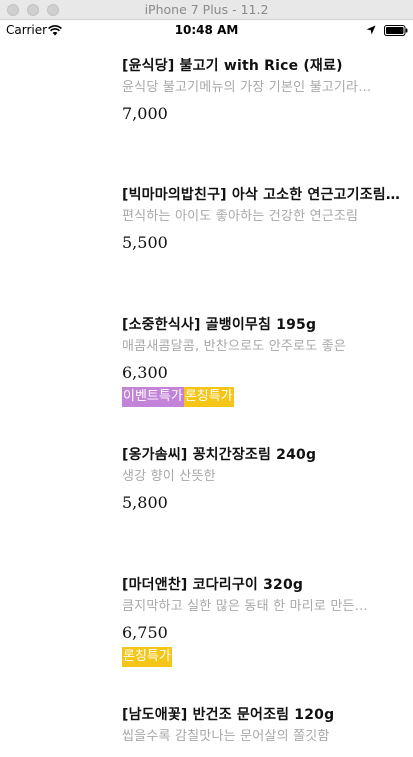  I want to click on product-description: 생강 향이 산뜻한, so click(169, 476).